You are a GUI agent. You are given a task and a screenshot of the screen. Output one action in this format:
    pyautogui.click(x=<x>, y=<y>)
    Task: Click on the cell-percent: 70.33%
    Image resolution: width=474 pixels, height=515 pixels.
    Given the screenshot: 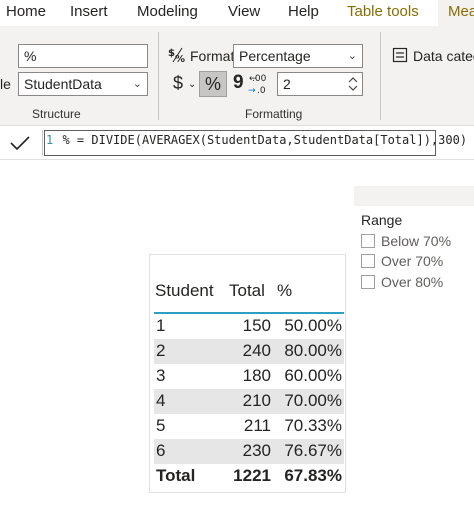 What is the action you would take?
    pyautogui.click(x=313, y=425)
    